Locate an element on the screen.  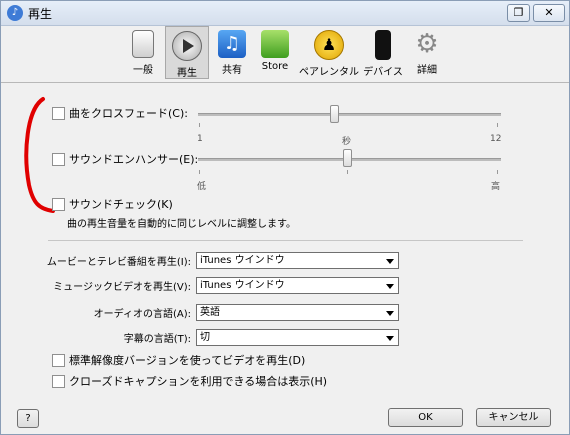
crossfade-row: 曲をクロスフェード(C): is located at coordinates (120, 113).